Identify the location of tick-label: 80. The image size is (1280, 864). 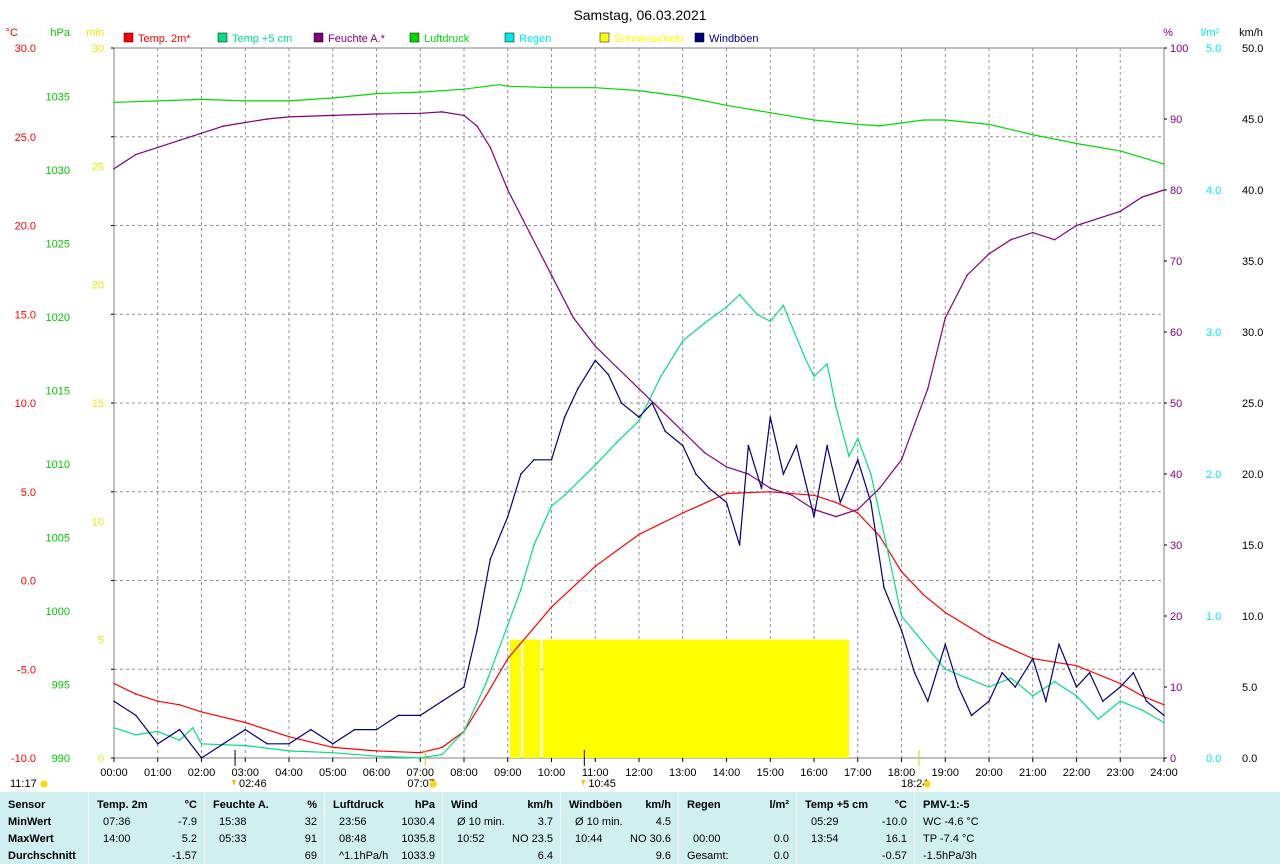
(1176, 191).